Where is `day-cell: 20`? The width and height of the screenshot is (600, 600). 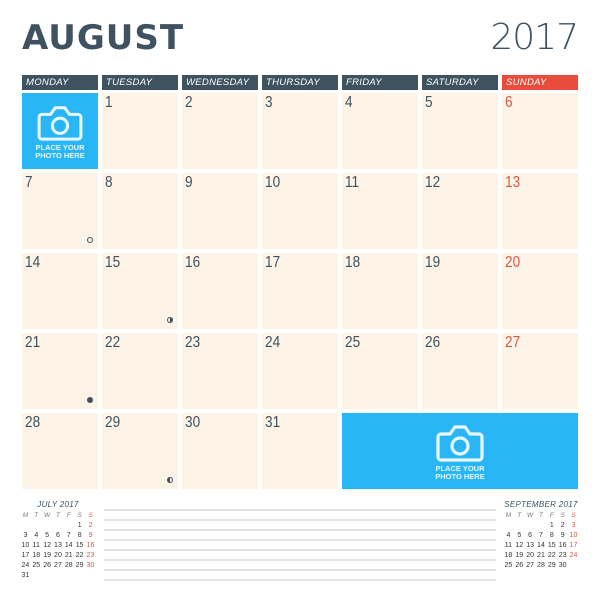 day-cell: 20 is located at coordinates (540, 291).